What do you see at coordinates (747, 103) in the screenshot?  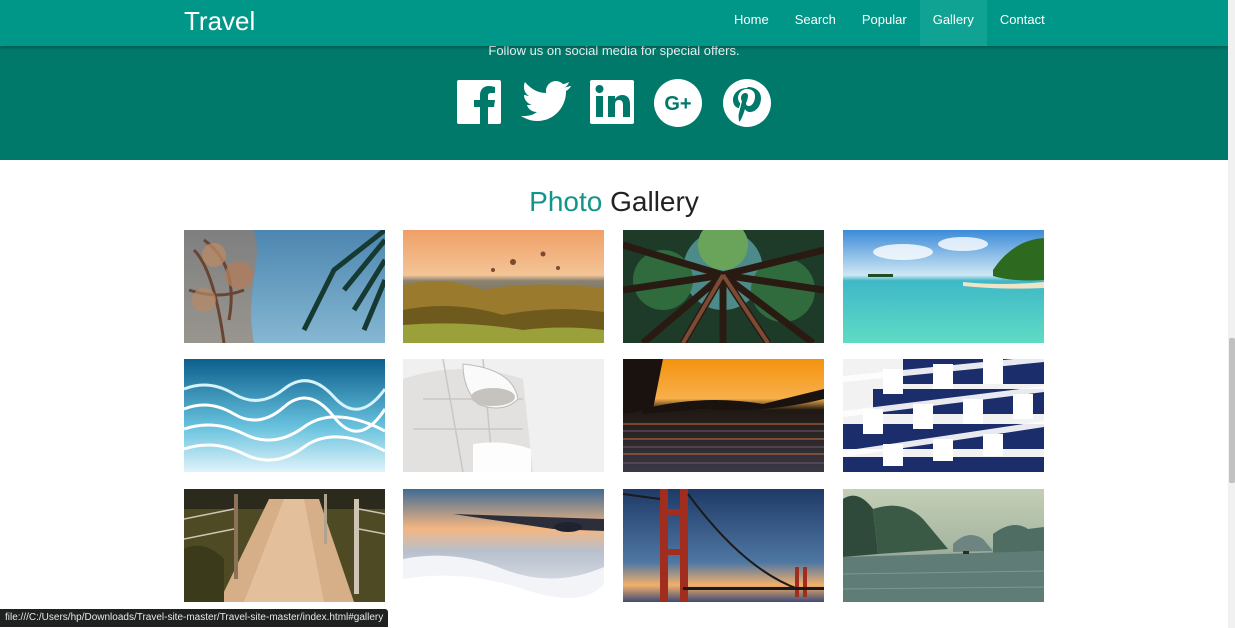 I see `pinterest-icon` at bounding box center [747, 103].